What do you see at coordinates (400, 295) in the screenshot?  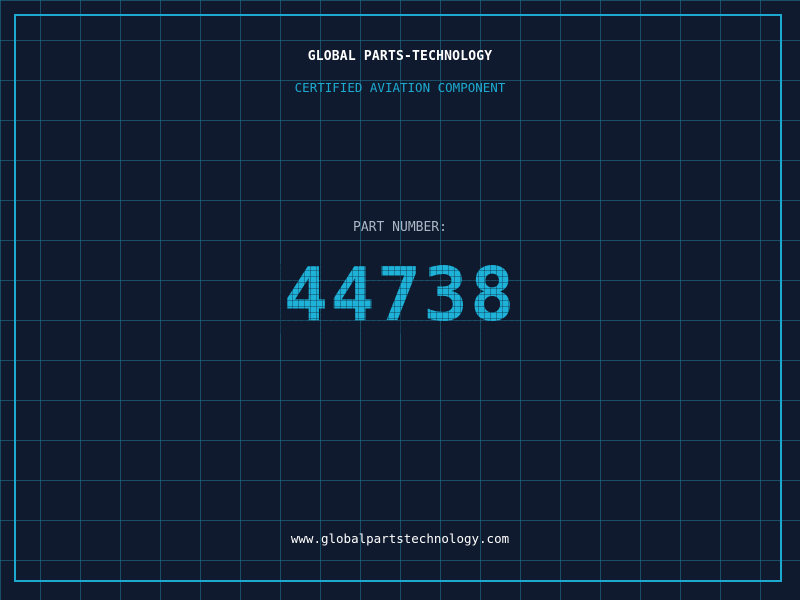 I see `part-number-value: 44738` at bounding box center [400, 295].